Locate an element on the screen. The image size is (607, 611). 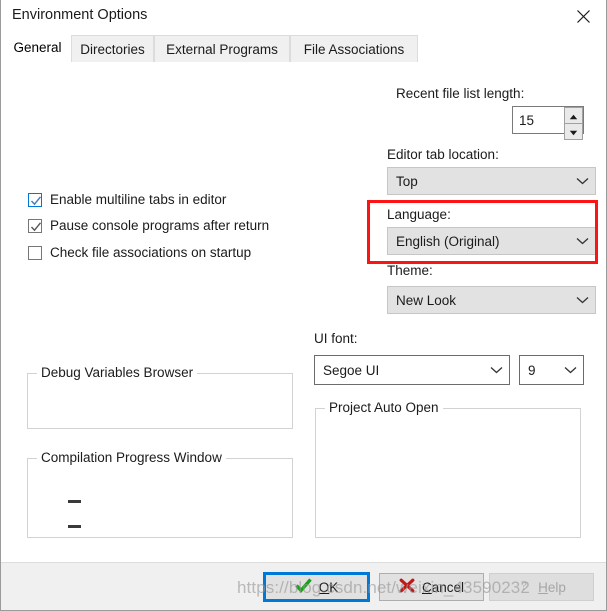
ui-font-family-select: Segoe UI is located at coordinates (412, 370).